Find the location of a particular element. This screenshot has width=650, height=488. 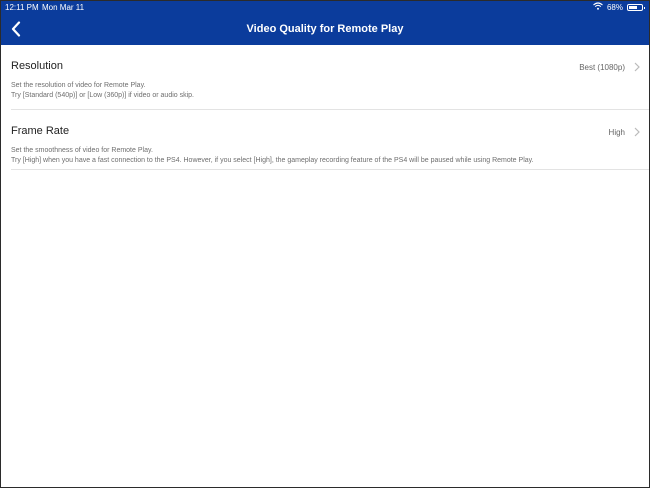

setting-value: High is located at coordinates (616, 132).